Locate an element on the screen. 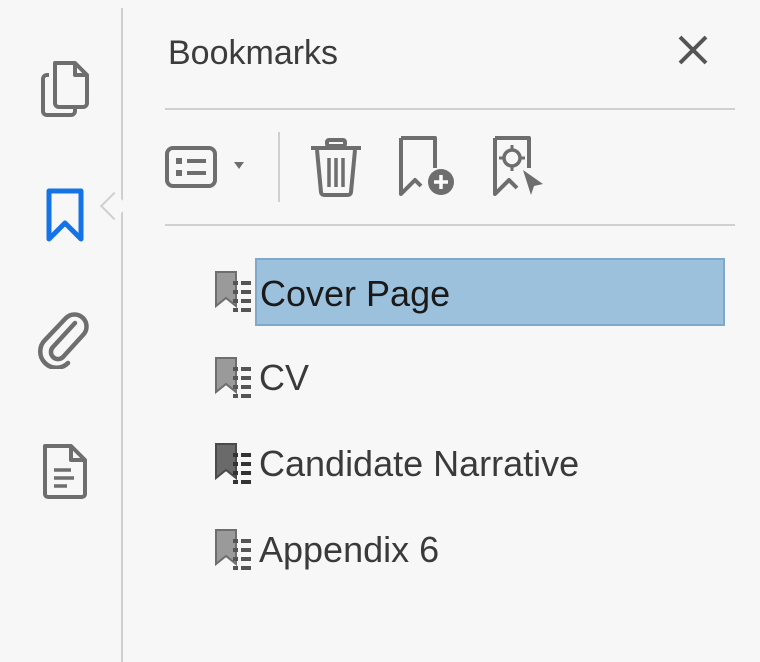 The image size is (760, 662). delete-bookmark-button is located at coordinates (336, 167).